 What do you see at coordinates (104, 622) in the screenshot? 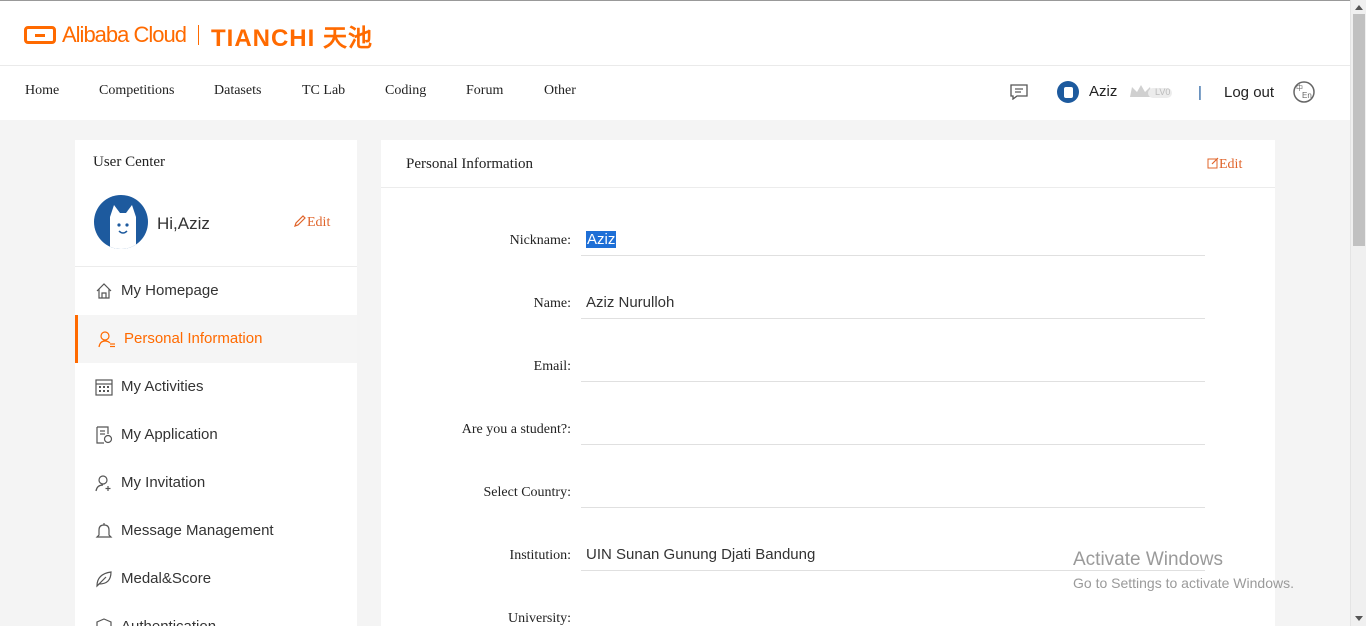
I see `shield-icon` at bounding box center [104, 622].